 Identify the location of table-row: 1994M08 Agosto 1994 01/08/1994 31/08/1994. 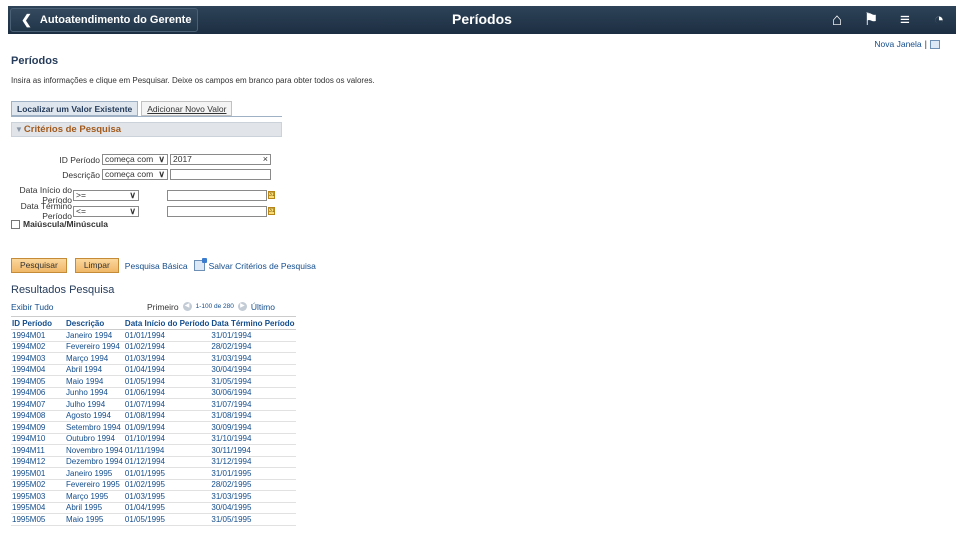
(153, 416).